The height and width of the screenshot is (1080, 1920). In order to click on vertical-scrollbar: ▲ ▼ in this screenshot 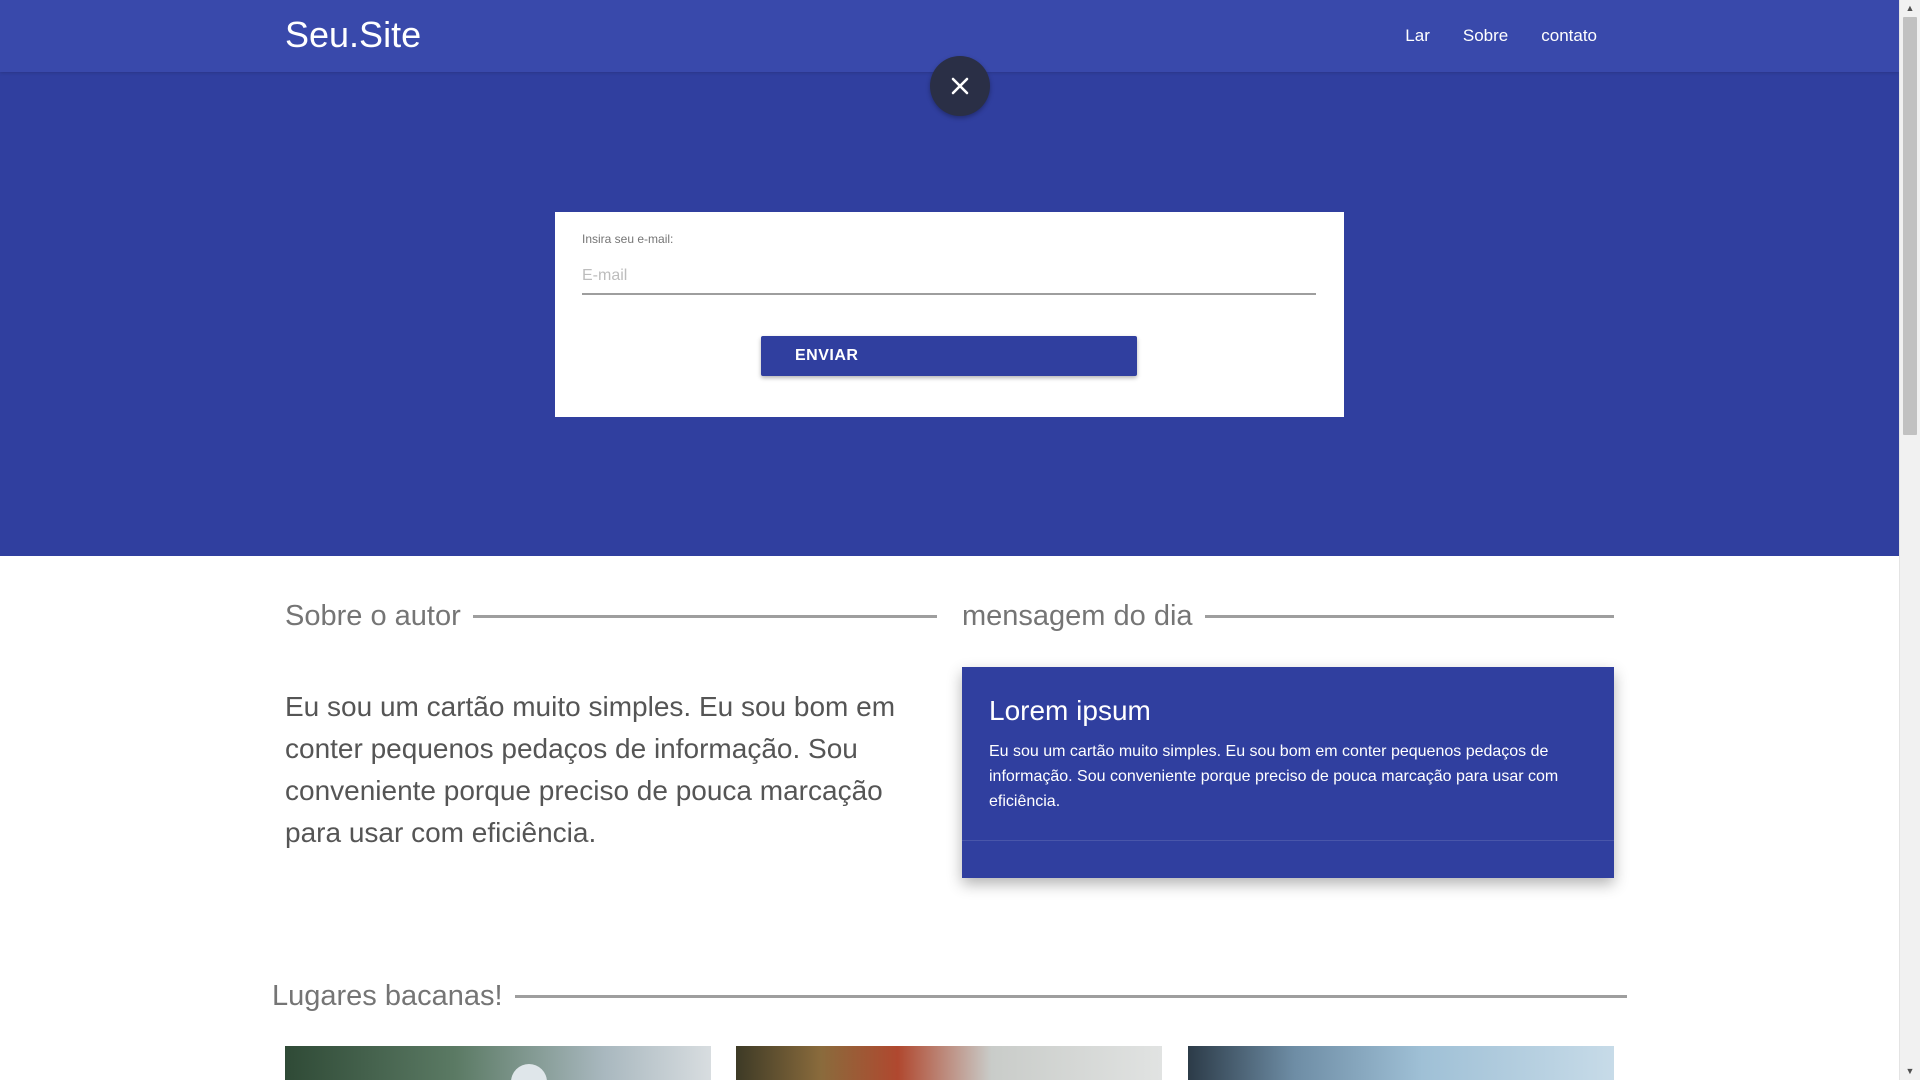, I will do `click(1909, 540)`.